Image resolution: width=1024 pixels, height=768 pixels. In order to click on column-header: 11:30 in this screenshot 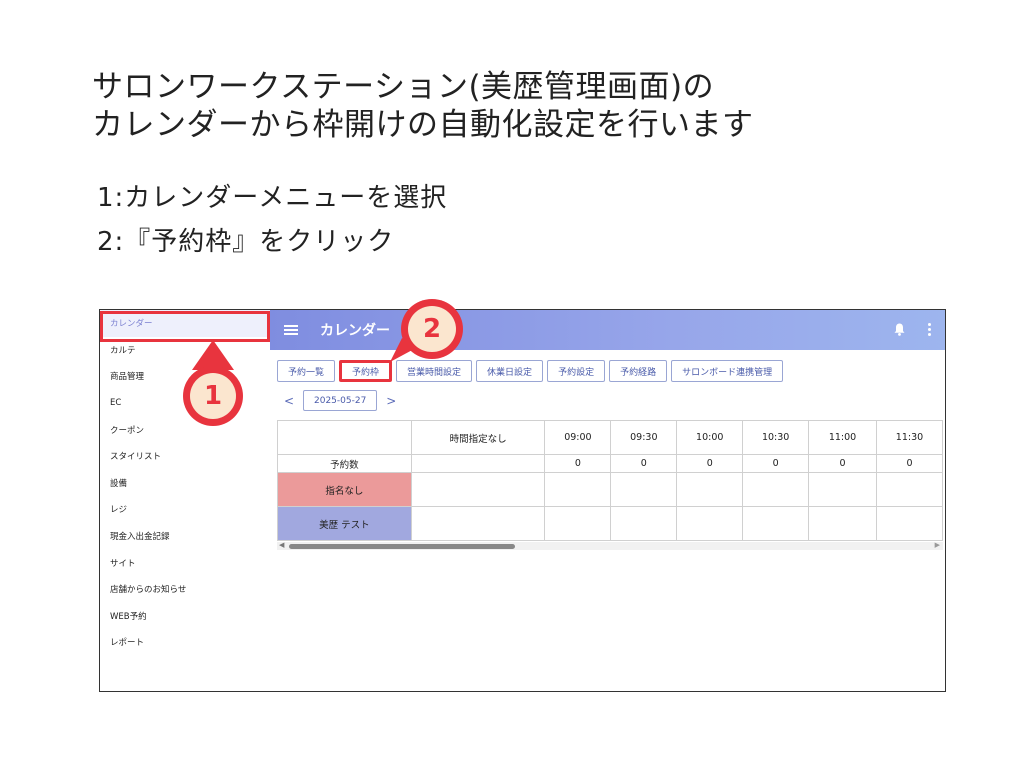, I will do `click(909, 437)`.